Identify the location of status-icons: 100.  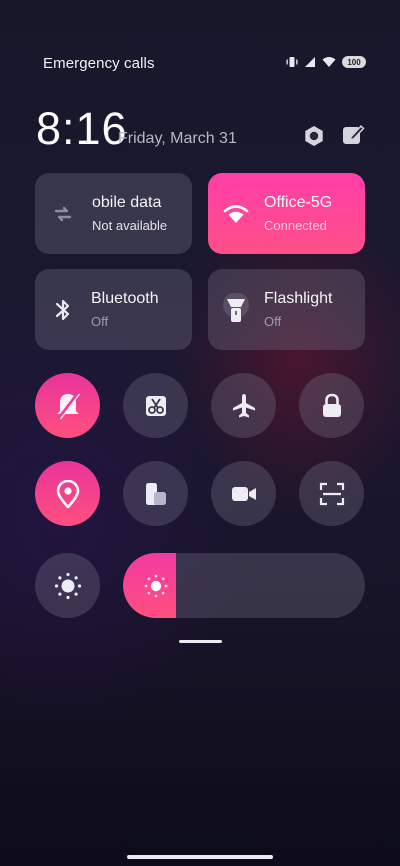
(326, 62).